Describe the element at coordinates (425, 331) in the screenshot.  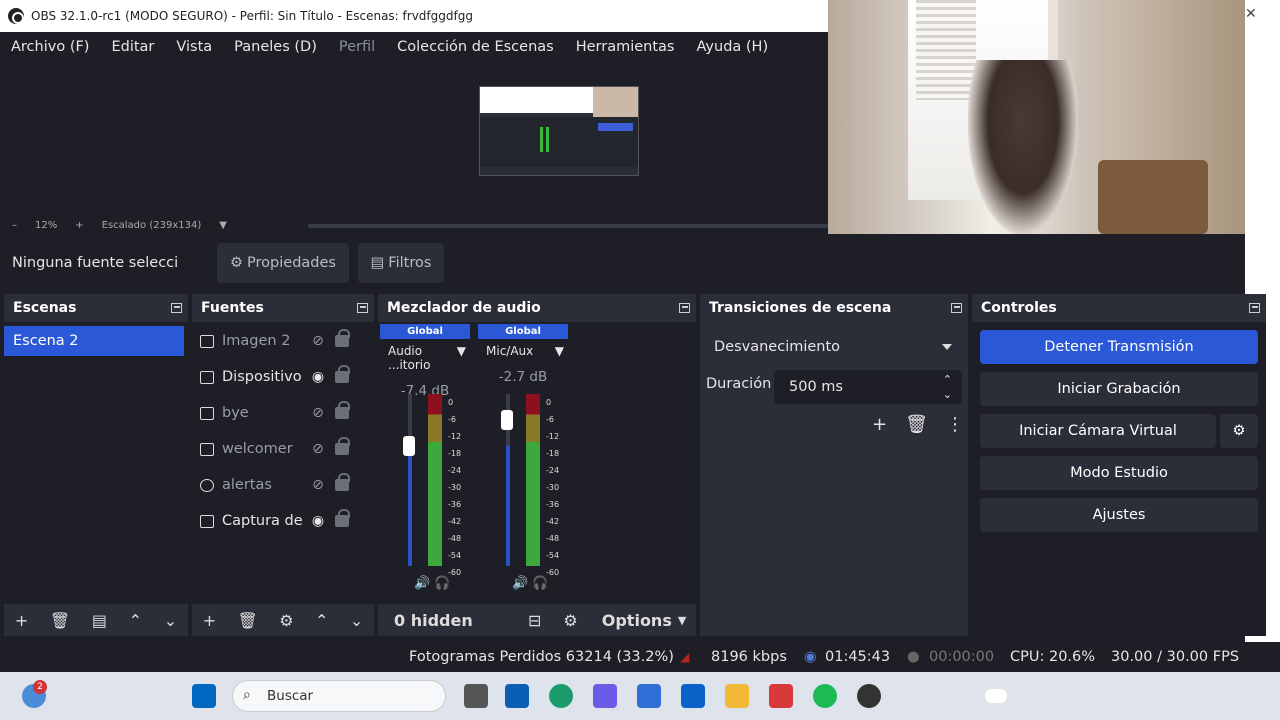
I see `global-badge: Global` at that location.